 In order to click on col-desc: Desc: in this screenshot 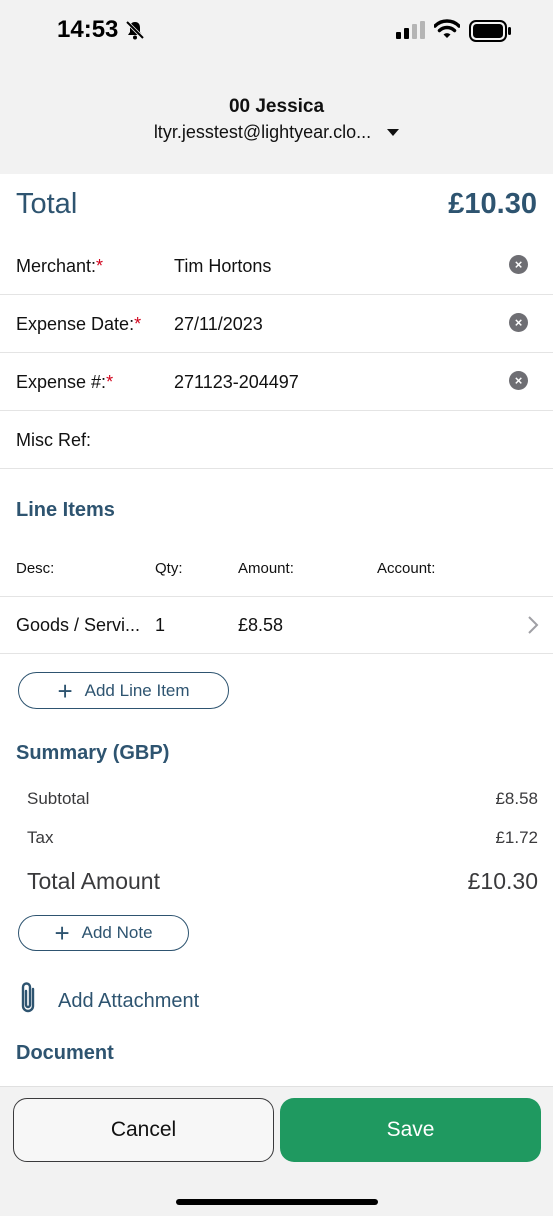, I will do `click(35, 568)`.